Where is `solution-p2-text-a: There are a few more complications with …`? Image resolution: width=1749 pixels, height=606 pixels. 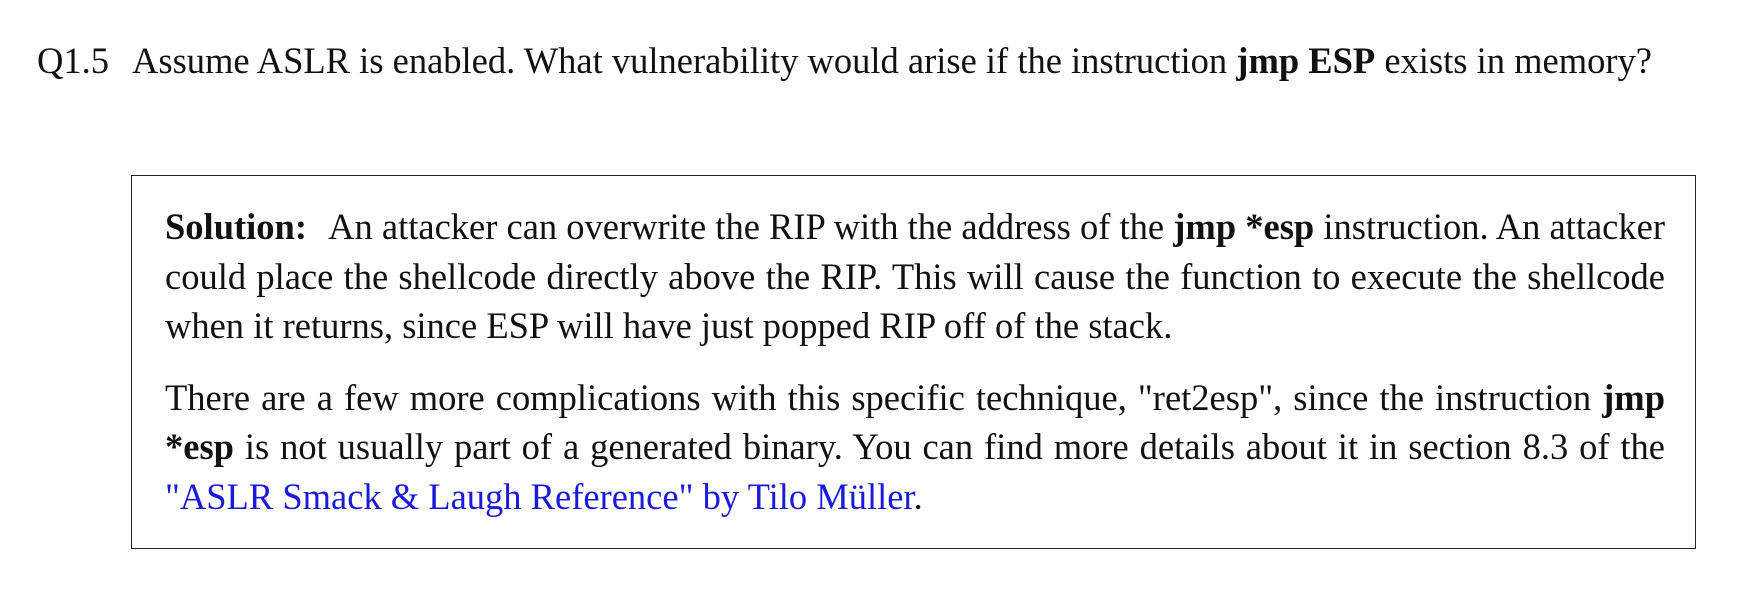
solution-p2-text-a: There are a few more complications with … is located at coordinates (878, 397).